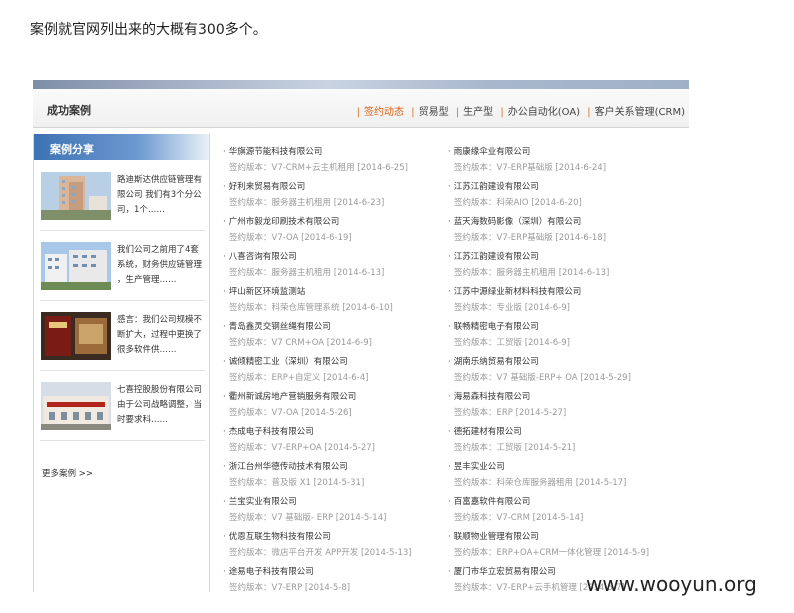  Describe the element at coordinates (67, 473) in the screenshot. I see `more-cases-link: 更多案例 >>` at that location.